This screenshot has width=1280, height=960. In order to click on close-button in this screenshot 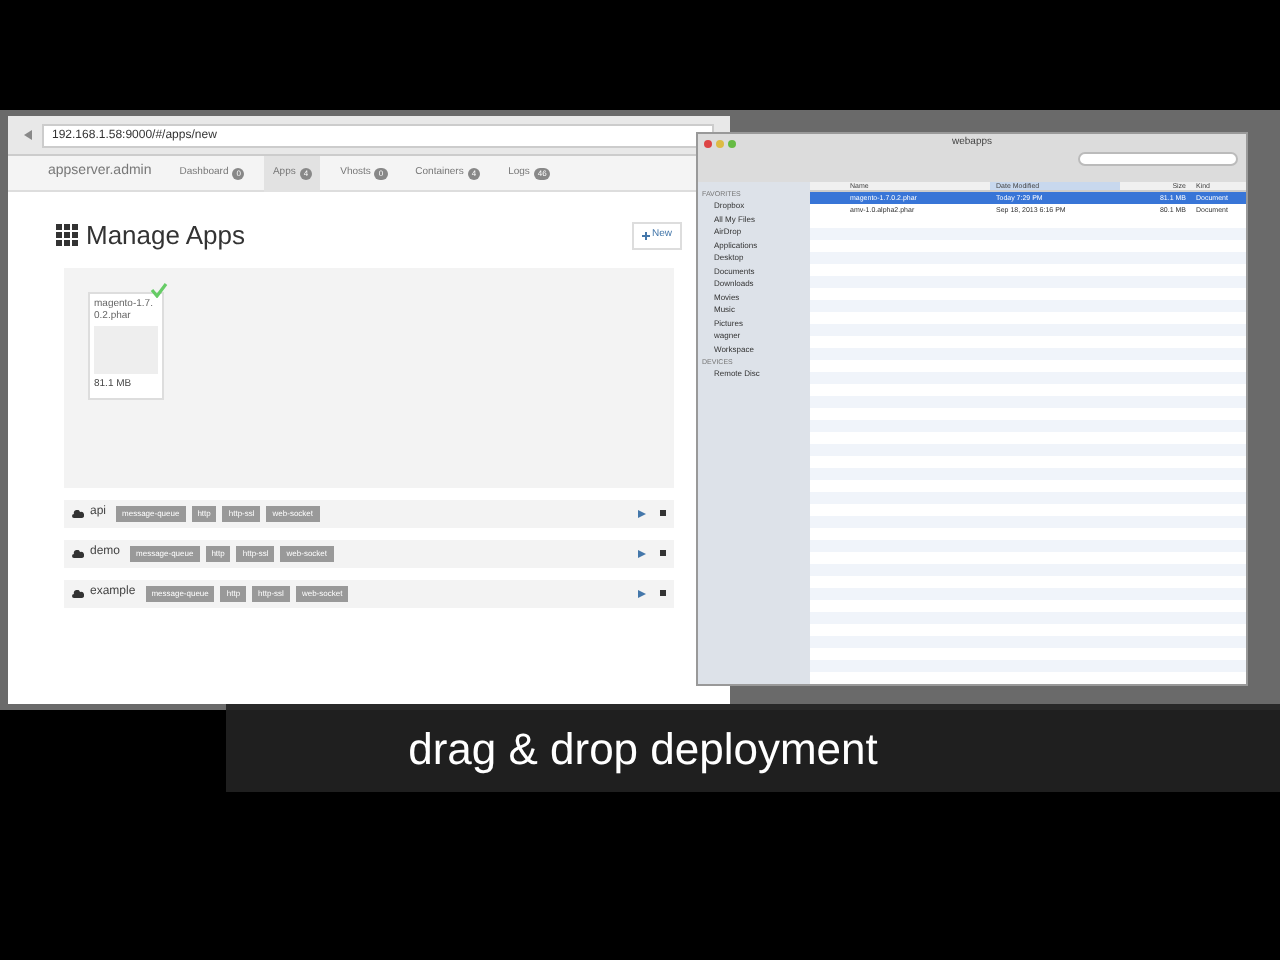, I will do `click(708, 144)`.